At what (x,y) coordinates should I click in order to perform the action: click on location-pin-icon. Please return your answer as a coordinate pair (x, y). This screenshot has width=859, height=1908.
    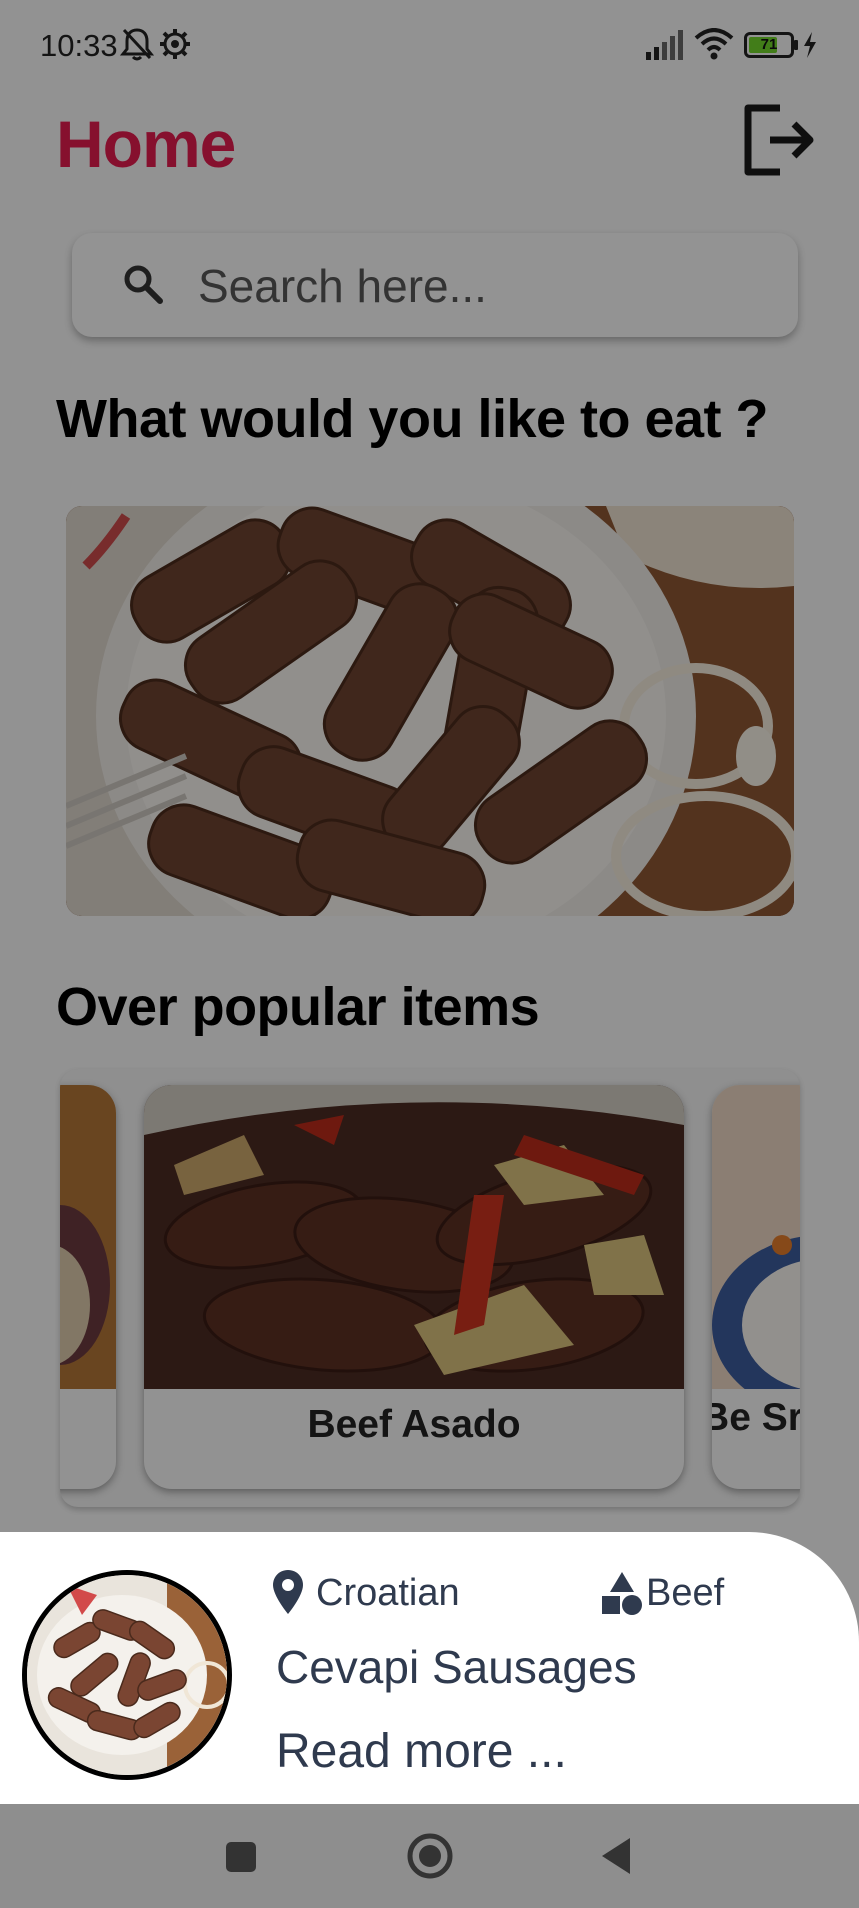
    Looking at the image, I should click on (288, 1595).